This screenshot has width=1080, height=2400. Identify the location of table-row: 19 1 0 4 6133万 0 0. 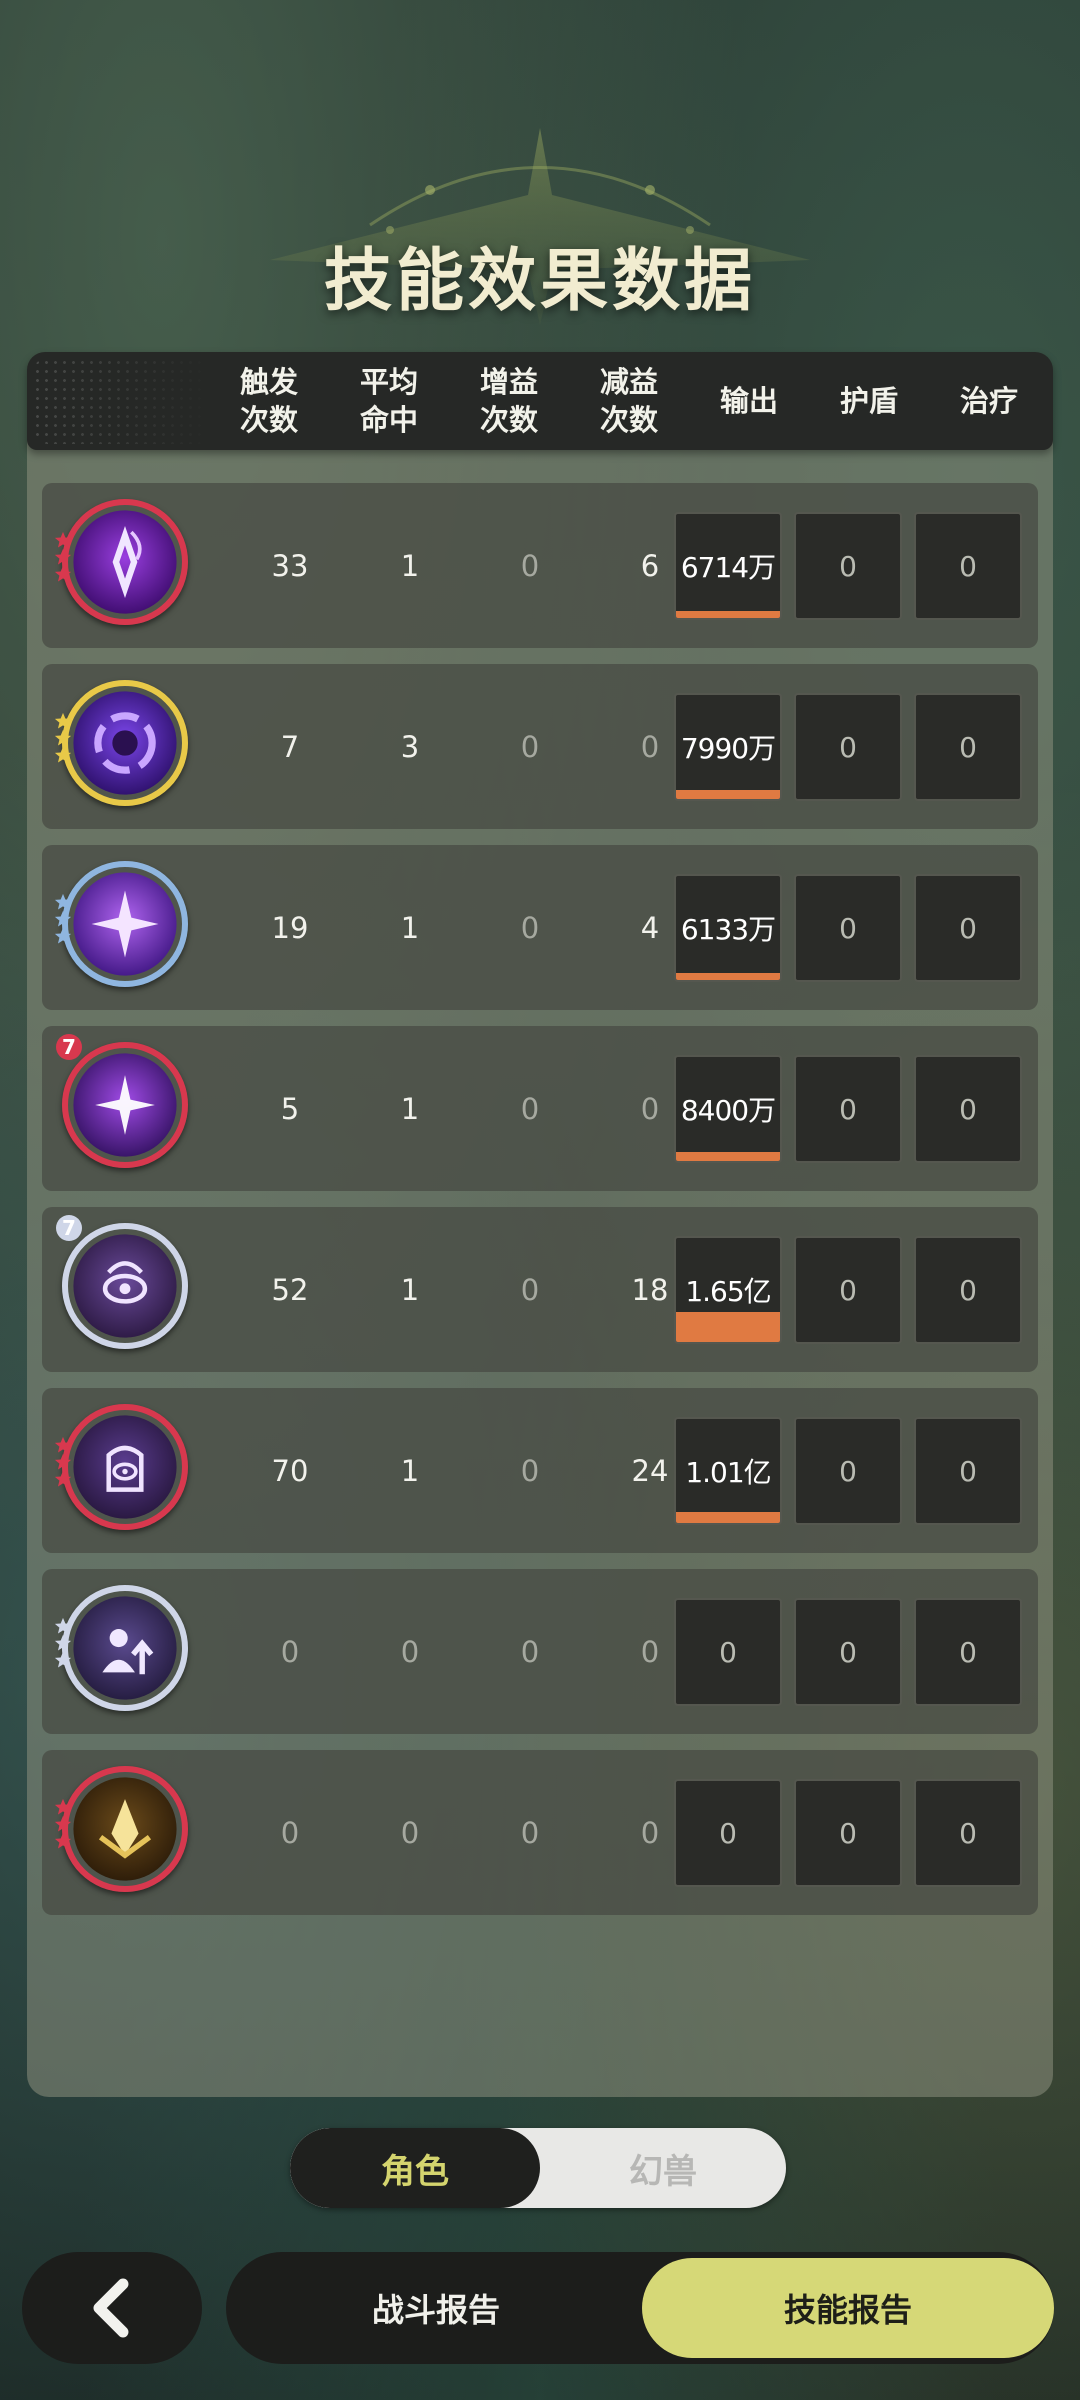
(540, 927).